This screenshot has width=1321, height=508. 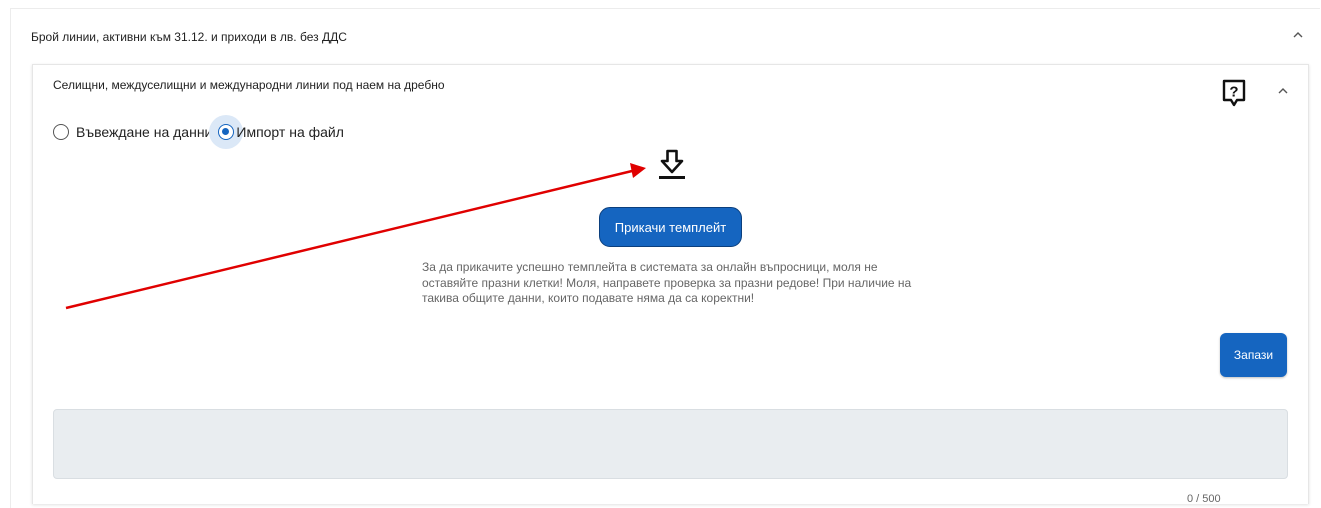 What do you see at coordinates (670, 227) in the screenshot?
I see `upload-template-button: Прикачи темплейт` at bounding box center [670, 227].